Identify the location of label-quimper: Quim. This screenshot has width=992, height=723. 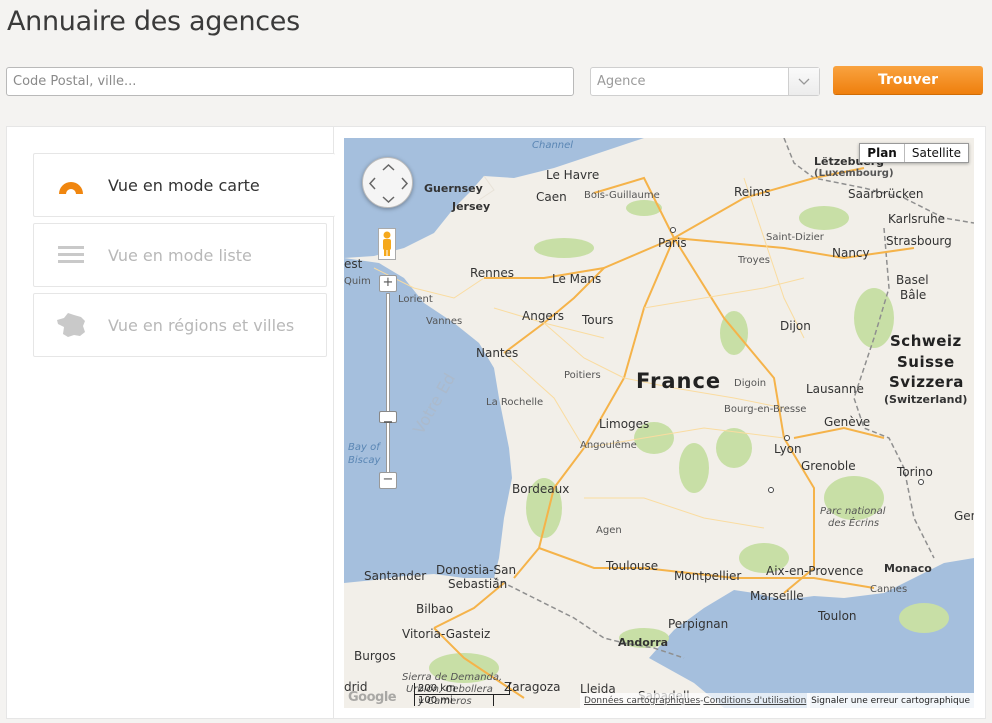
(357, 281).